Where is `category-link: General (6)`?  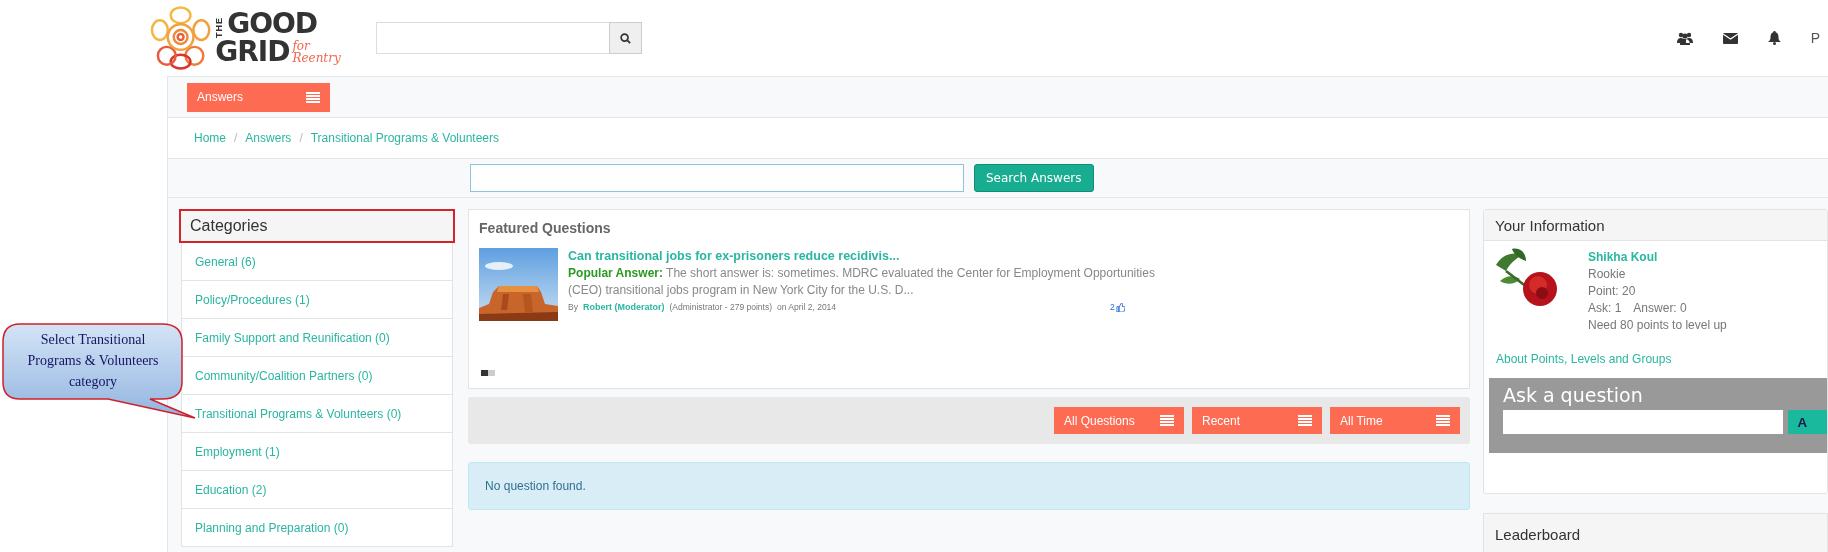 category-link: General (6) is located at coordinates (317, 262).